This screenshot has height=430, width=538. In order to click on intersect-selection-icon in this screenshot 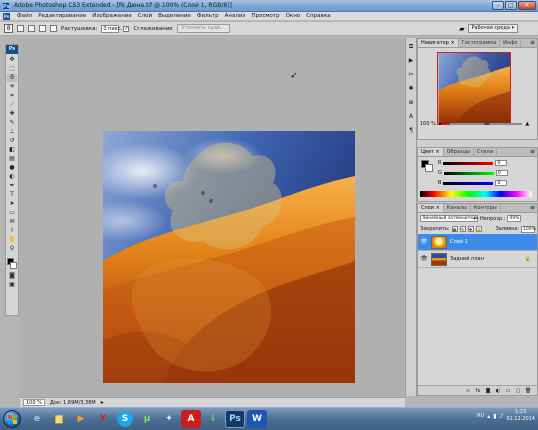, I will do `click(53, 28)`.